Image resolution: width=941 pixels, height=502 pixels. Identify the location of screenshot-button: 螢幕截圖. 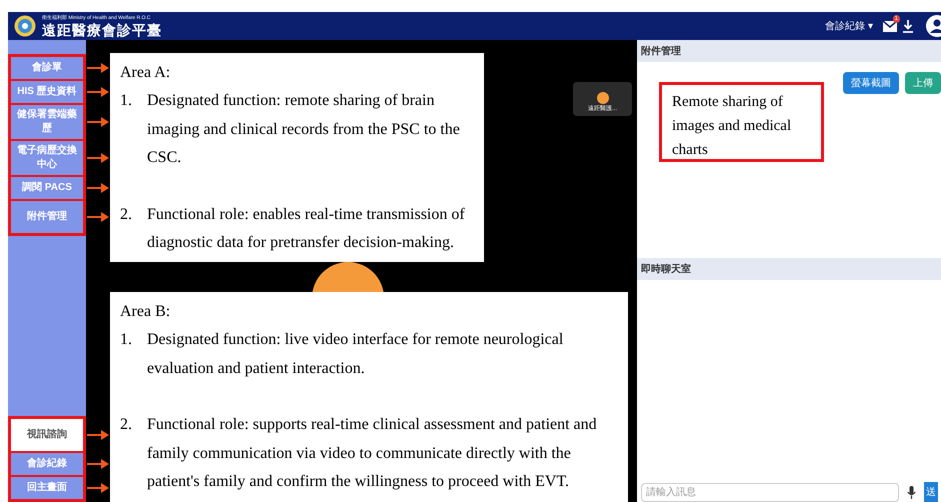
(871, 83).